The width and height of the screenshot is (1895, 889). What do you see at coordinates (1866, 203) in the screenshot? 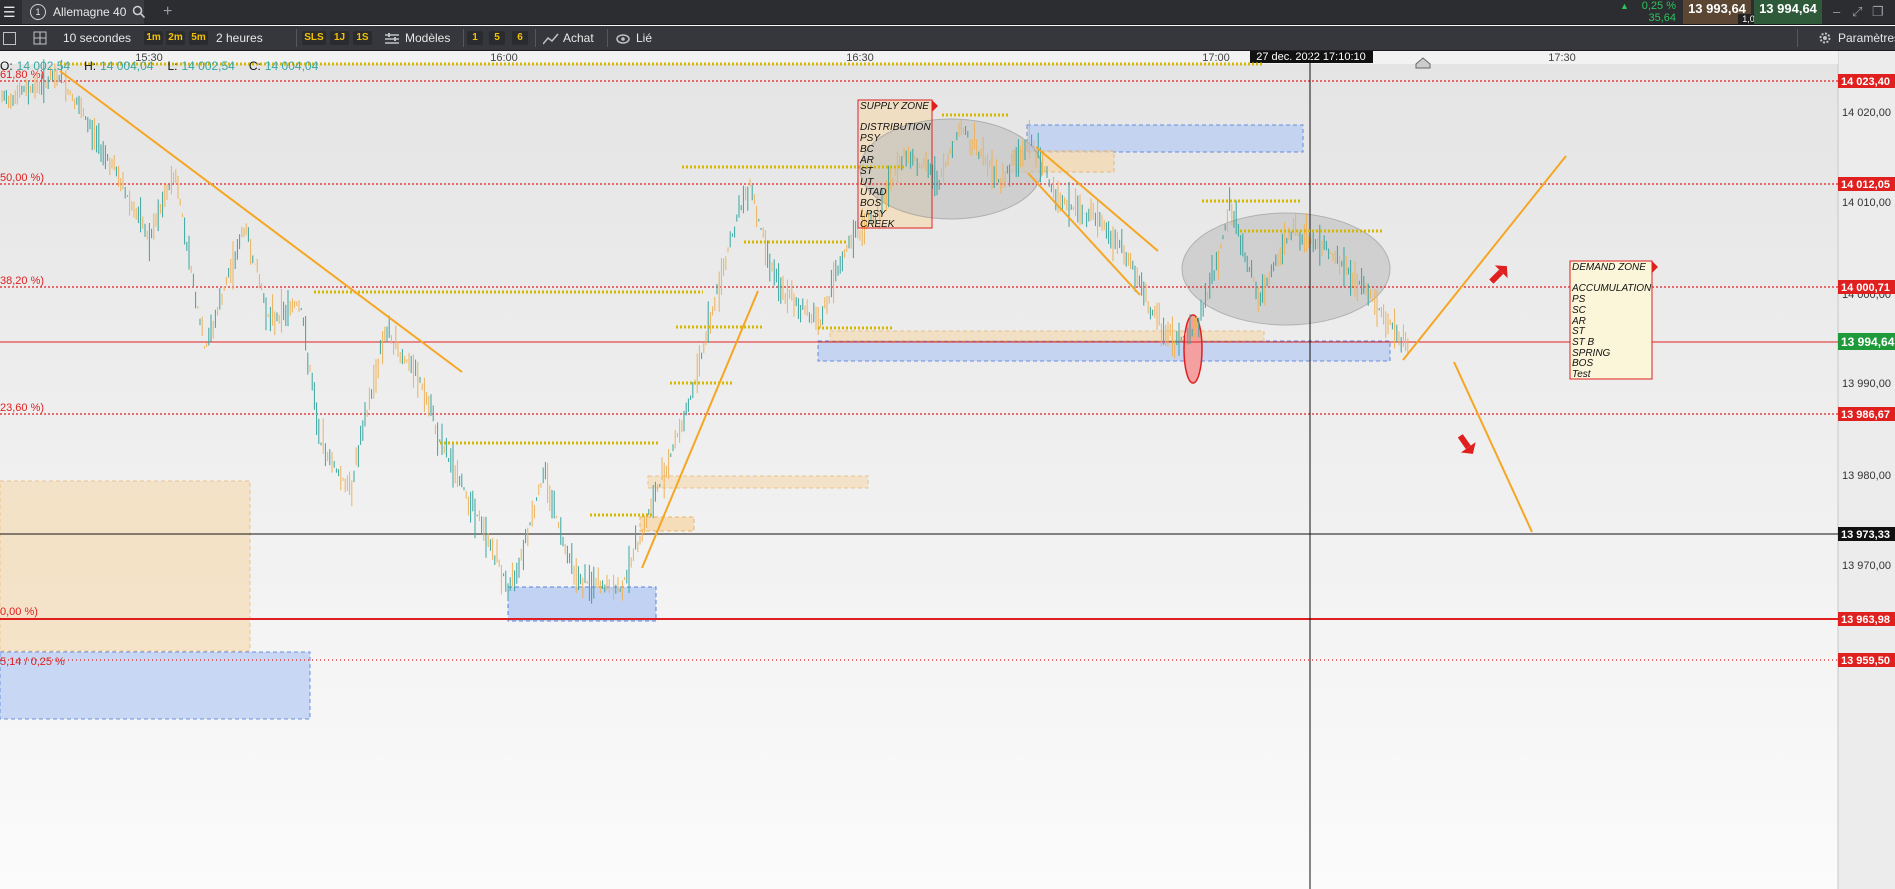
I see `price-tick: 14 010,00` at bounding box center [1866, 203].